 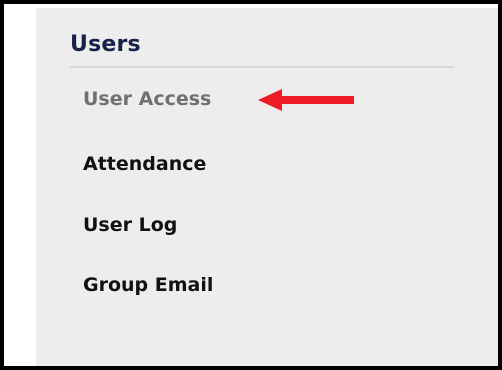 What do you see at coordinates (306, 100) in the screenshot?
I see `red-arrow-icon` at bounding box center [306, 100].